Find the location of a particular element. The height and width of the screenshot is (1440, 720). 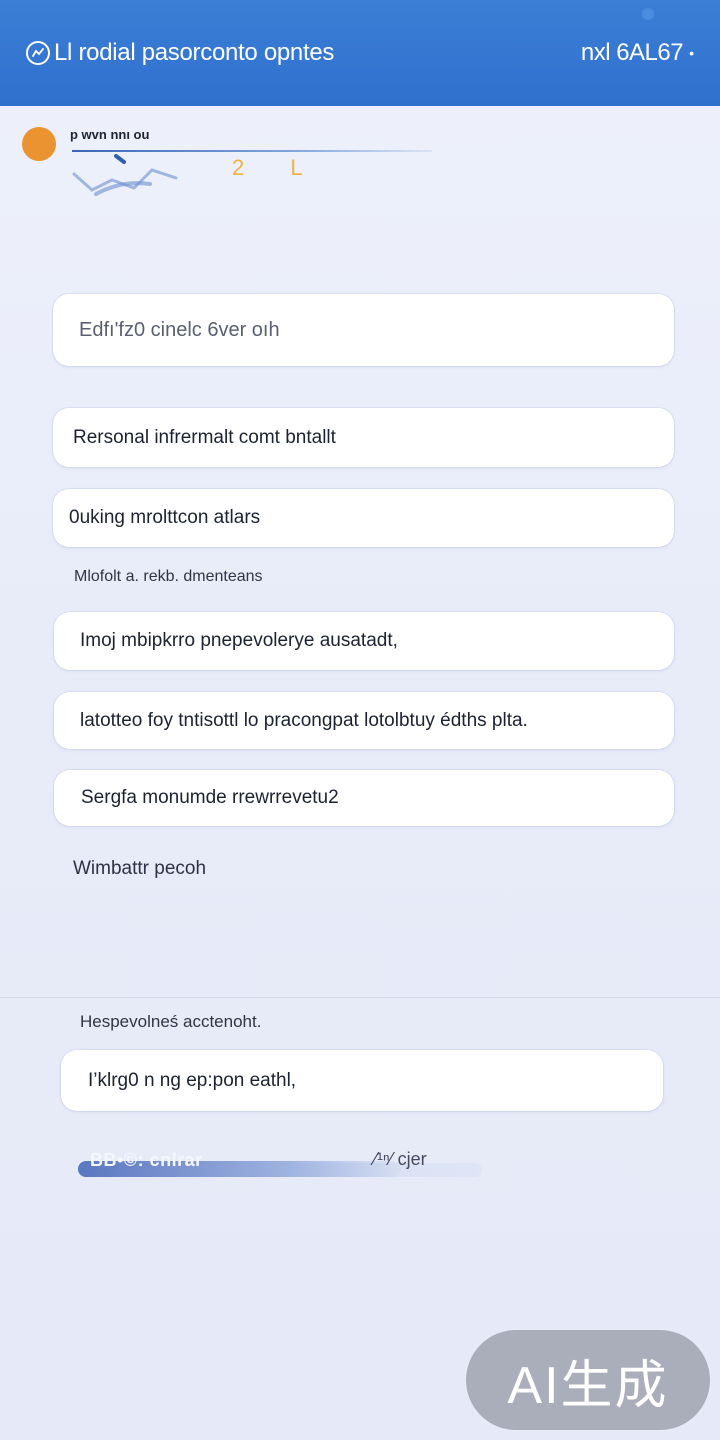

profile-summary: p wvn nnı ou 2 L is located at coordinates (232, 165).